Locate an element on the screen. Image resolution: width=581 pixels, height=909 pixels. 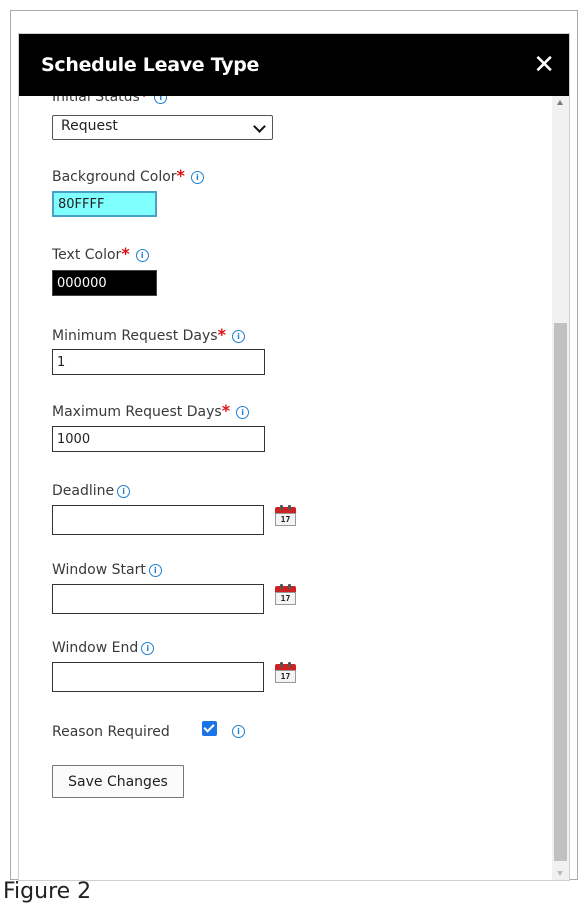
close-icon: ✕ is located at coordinates (544, 65).